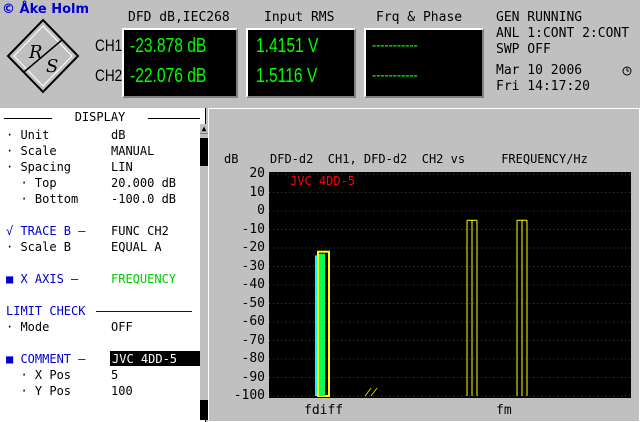 The height and width of the screenshot is (422, 640). I want to click on scroll-thumb-lower, so click(204, 410).